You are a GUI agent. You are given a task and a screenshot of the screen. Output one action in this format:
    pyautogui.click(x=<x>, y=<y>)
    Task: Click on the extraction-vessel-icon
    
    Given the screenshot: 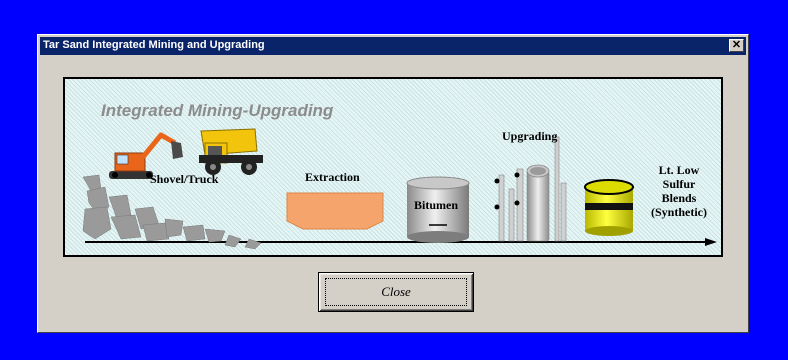 What is the action you would take?
    pyautogui.click(x=335, y=211)
    